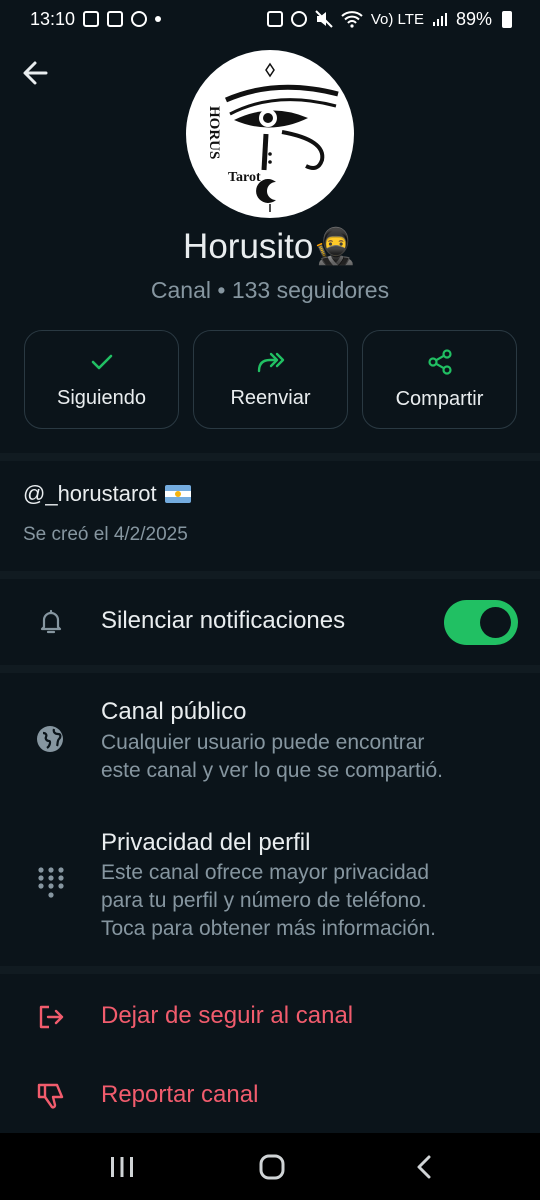 This screenshot has height=1200, width=540. I want to click on mute-icon, so click(324, 19).